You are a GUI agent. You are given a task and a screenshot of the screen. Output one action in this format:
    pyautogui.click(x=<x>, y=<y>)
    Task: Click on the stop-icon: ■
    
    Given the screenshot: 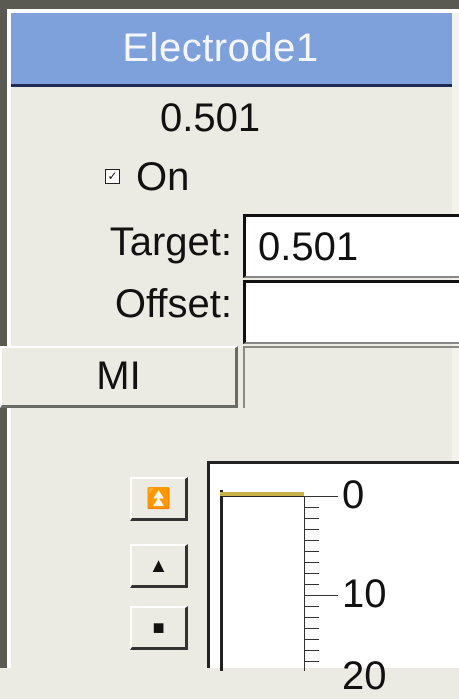 What is the action you would take?
    pyautogui.click(x=158, y=627)
    